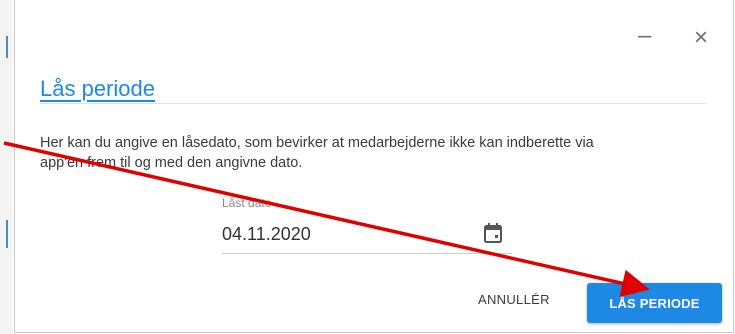 This screenshot has width=735, height=334. What do you see at coordinates (6, 167) in the screenshot?
I see `background-window-strip` at bounding box center [6, 167].